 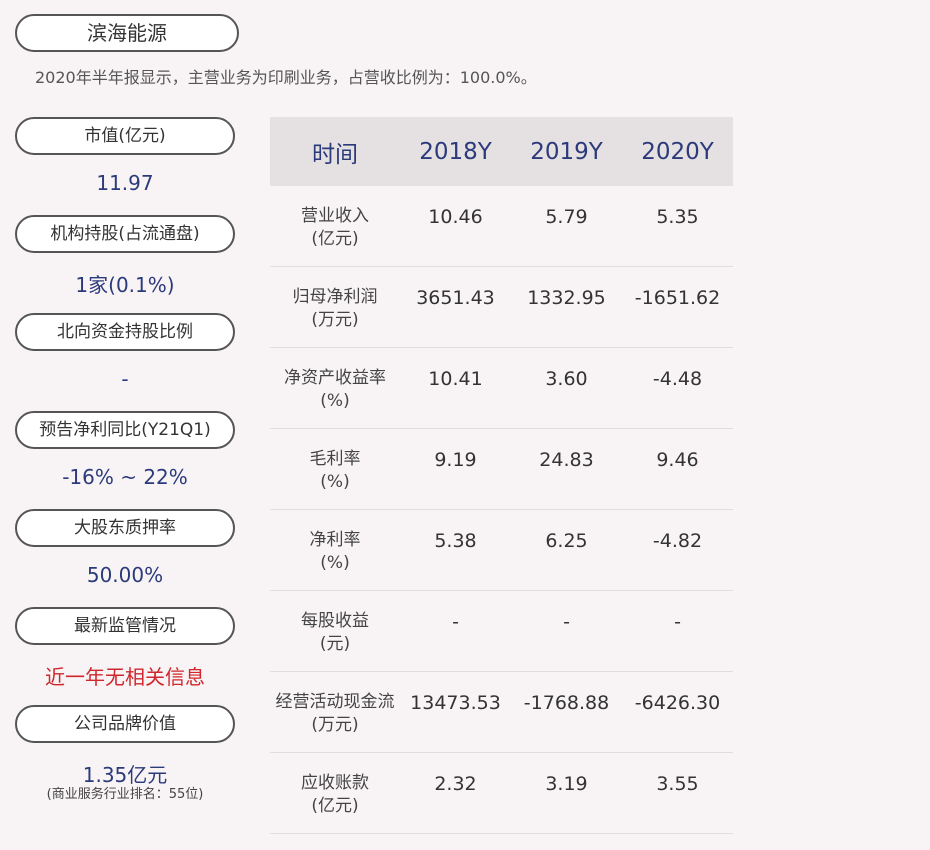 What do you see at coordinates (501, 151) in the screenshot?
I see `table-header: 时间 2018Y 2019Y 2020Y` at bounding box center [501, 151].